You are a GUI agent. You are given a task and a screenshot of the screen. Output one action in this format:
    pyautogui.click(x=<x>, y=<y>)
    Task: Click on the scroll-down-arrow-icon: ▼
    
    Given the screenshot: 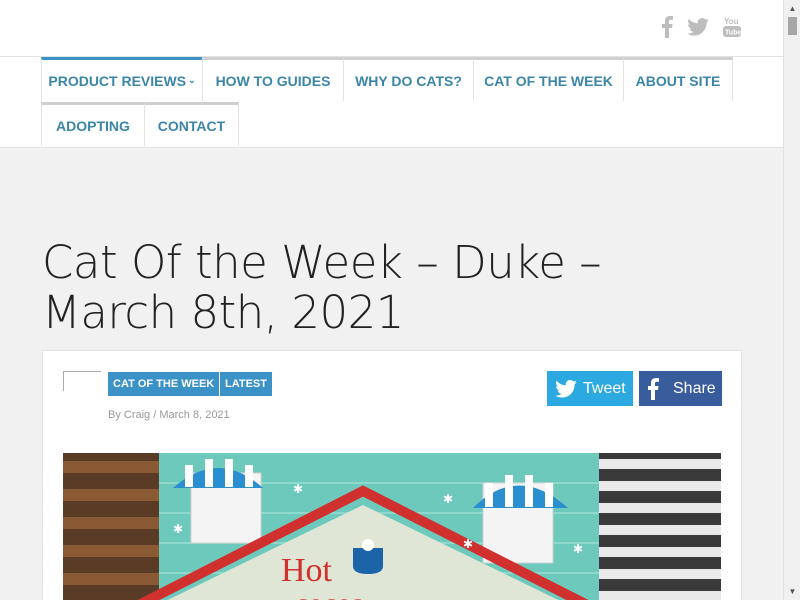 What is the action you would take?
    pyautogui.click(x=792, y=591)
    